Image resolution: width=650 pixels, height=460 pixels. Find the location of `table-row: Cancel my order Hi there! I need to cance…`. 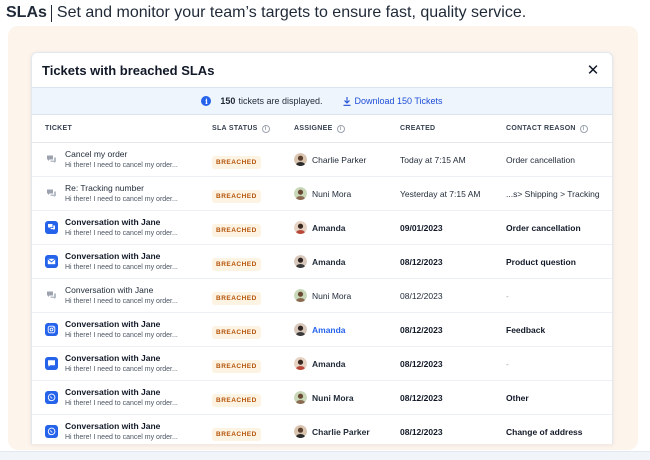

table-row: Cancel my order Hi there! I need to cance… is located at coordinates (322, 160).